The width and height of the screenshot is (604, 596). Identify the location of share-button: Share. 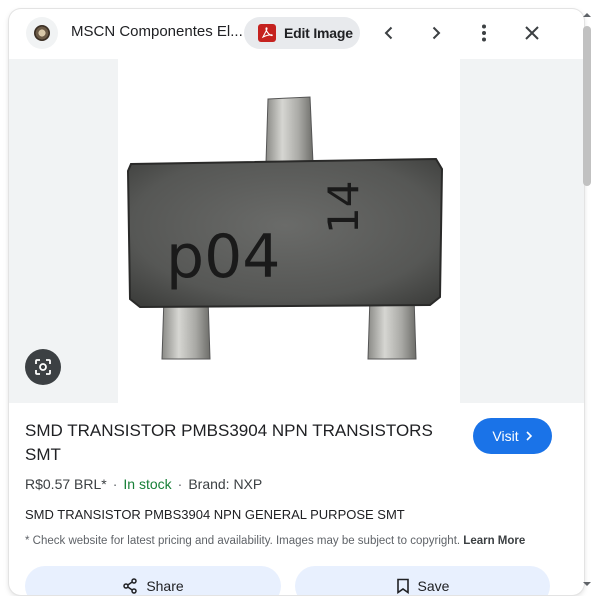
(153, 580).